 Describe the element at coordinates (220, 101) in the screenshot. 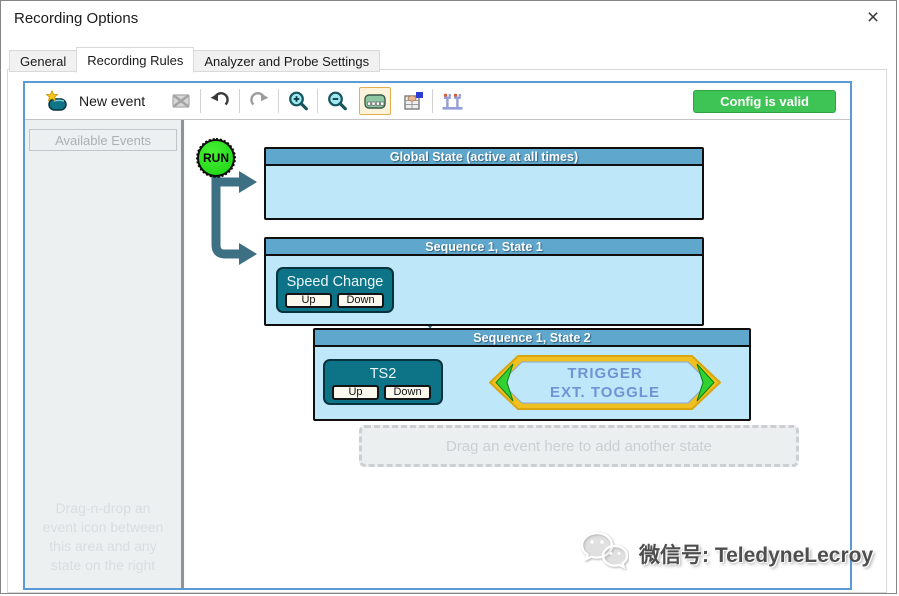

I see `undo-icon` at that location.